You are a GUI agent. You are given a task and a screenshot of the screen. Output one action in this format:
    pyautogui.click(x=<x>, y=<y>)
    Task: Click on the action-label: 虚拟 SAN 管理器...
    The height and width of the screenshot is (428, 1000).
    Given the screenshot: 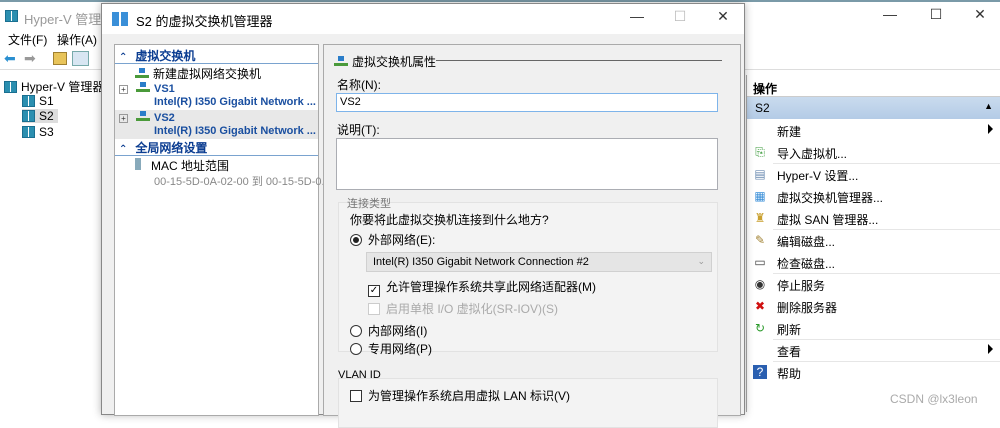 What is the action you would take?
    pyautogui.click(x=828, y=220)
    